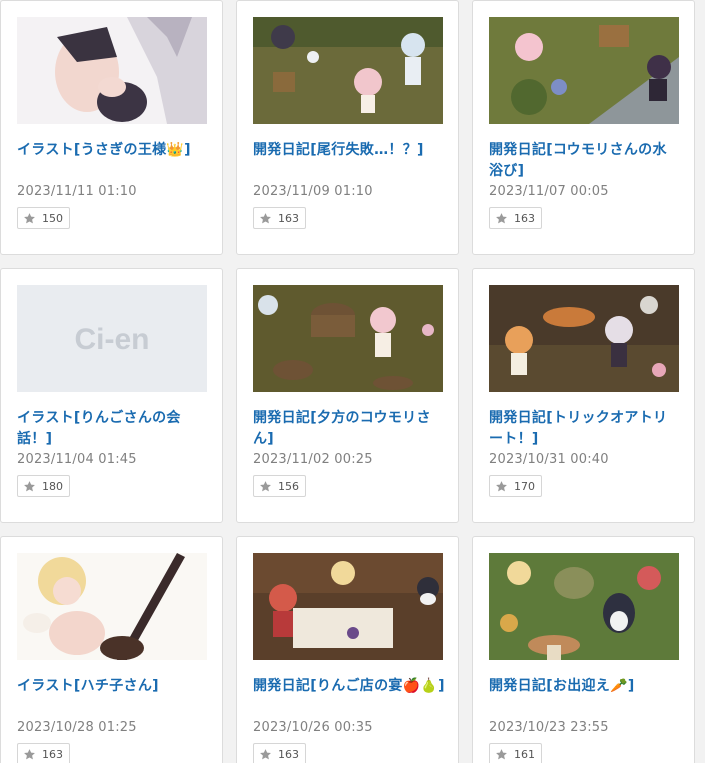 The image size is (705, 763). I want to click on post-date: 2023/10/23 23:55, so click(549, 727).